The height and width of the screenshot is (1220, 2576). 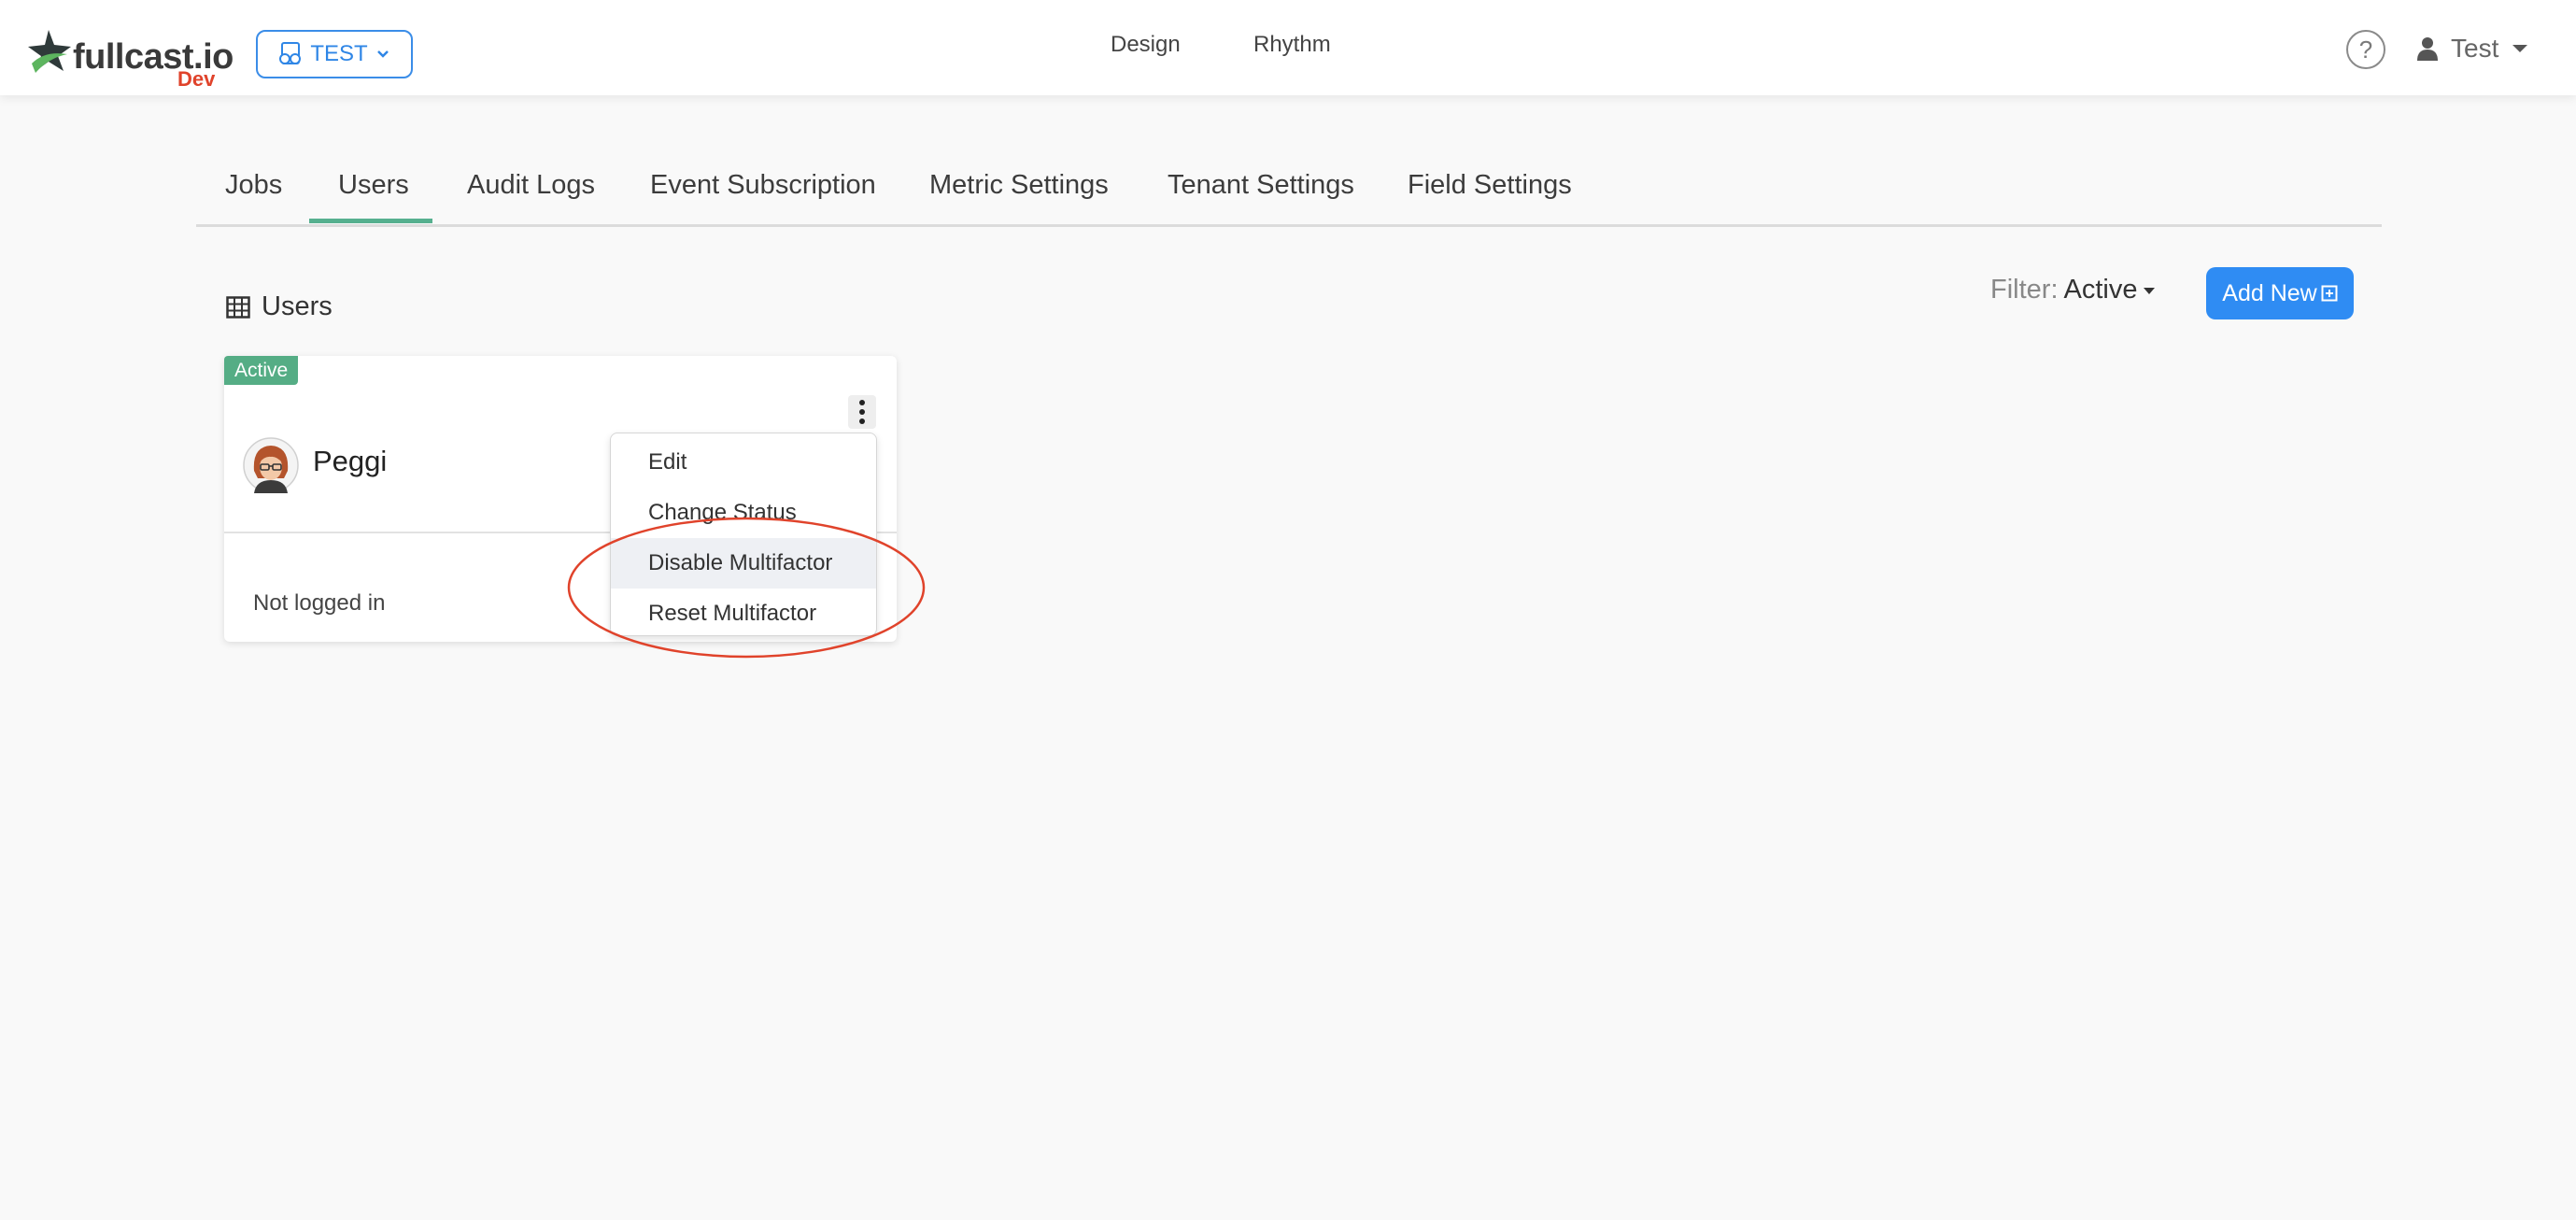 I want to click on star-icon, so click(x=49, y=51).